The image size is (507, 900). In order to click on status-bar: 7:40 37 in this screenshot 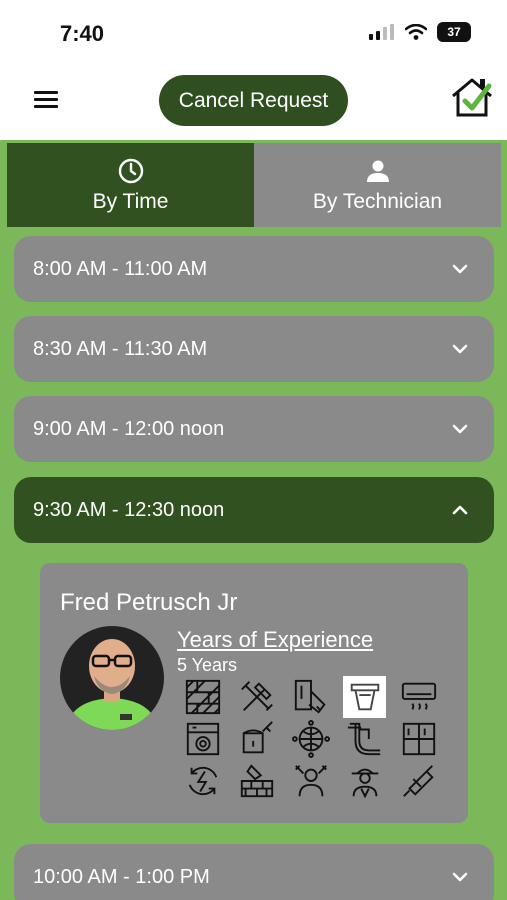, I will do `click(253, 30)`.